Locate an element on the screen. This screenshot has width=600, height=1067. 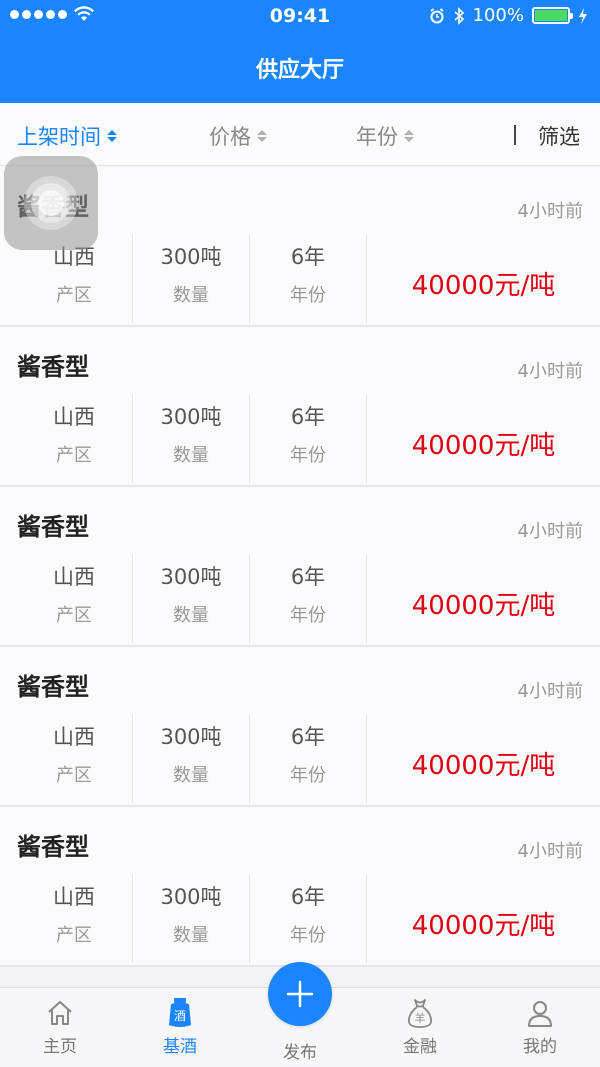
sort-by-listing-time: 上架时间 is located at coordinates (67, 136).